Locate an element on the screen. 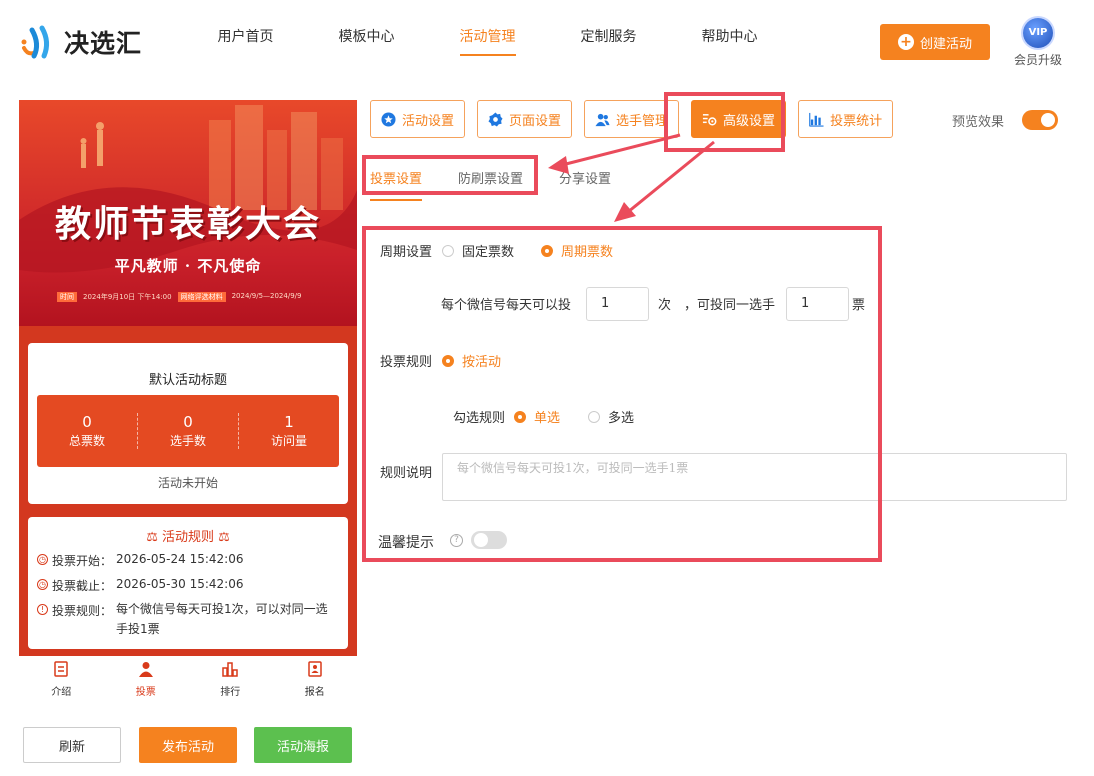 Image resolution: width=1094 pixels, height=776 pixels. meta-time: 2024年9月10日 下午14:00 is located at coordinates (127, 297).